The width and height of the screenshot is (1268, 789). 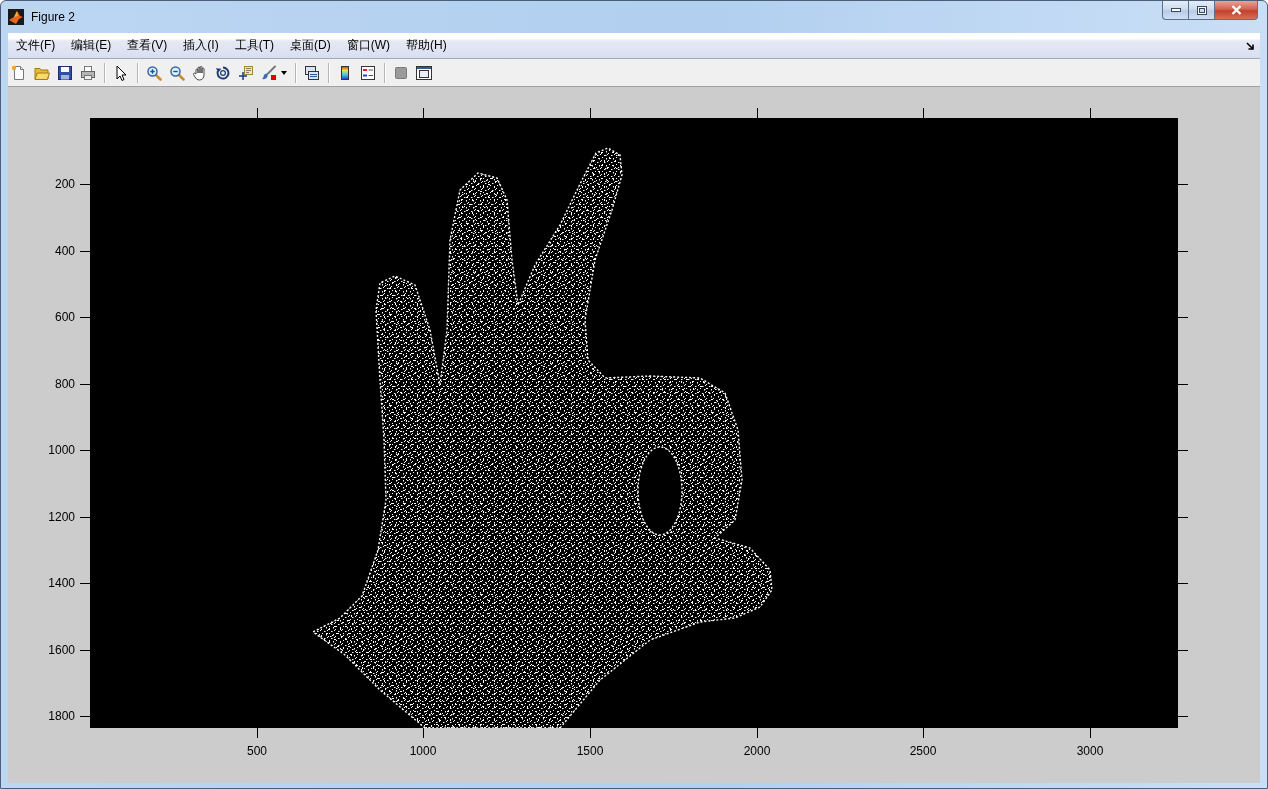 I want to click on minimize-button, so click(x=1175, y=10).